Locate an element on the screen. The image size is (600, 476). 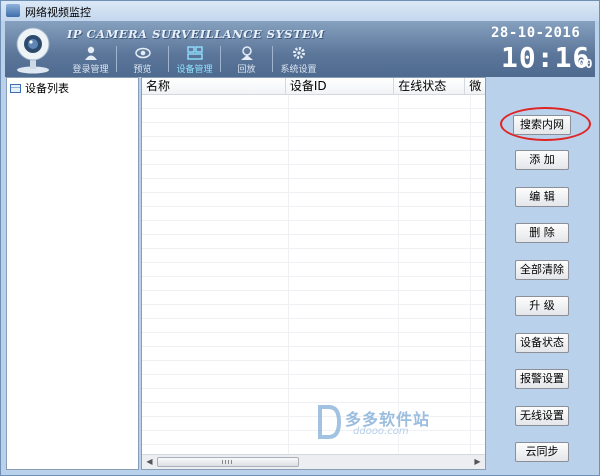
menu-login-management: 登录管理 is located at coordinates (90, 59).